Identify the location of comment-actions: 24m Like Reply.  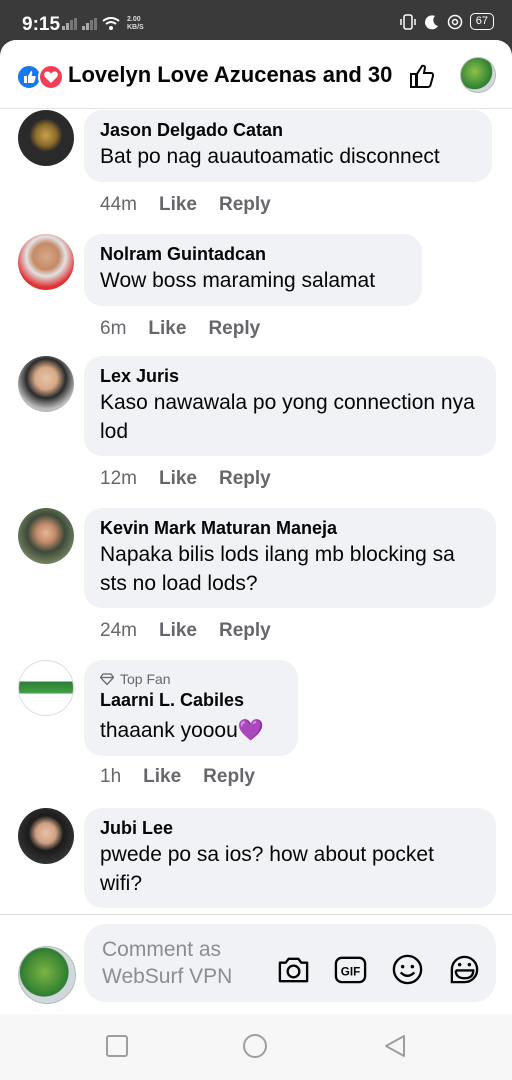
(185, 631).